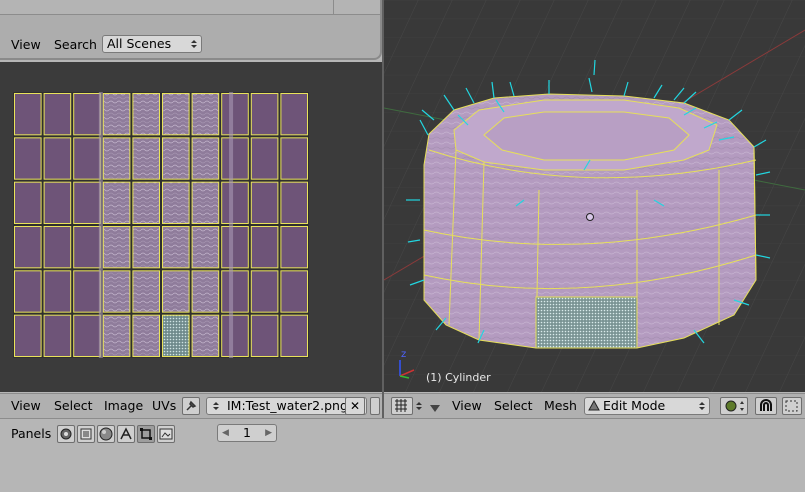 The height and width of the screenshot is (492, 805). Describe the element at coordinates (164, 406) in the screenshot. I see `uv-menu-uvs: UVs` at that location.